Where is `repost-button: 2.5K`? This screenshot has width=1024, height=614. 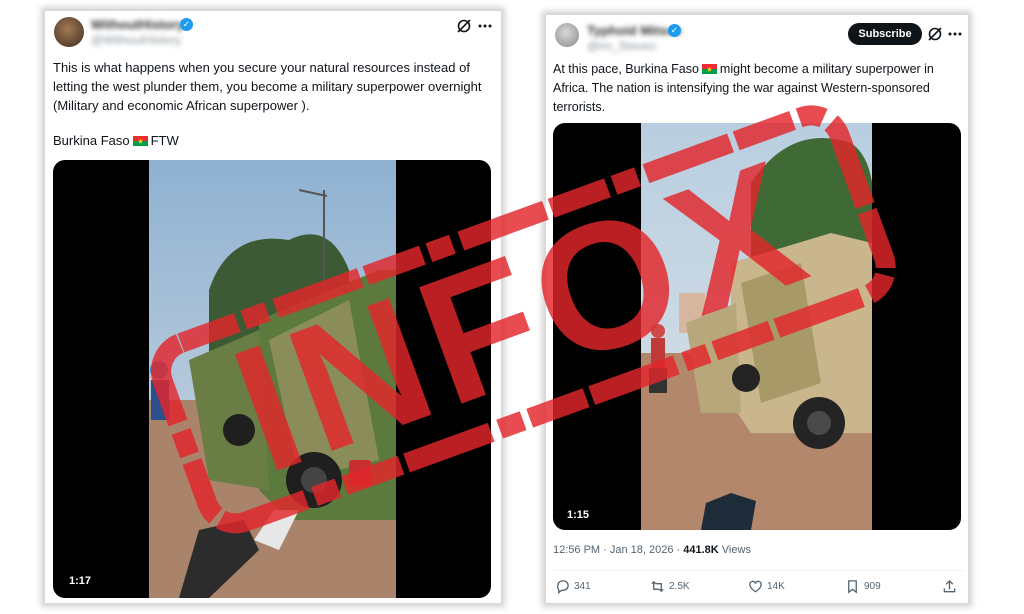
repost-button: 2.5K is located at coordinates (670, 586).